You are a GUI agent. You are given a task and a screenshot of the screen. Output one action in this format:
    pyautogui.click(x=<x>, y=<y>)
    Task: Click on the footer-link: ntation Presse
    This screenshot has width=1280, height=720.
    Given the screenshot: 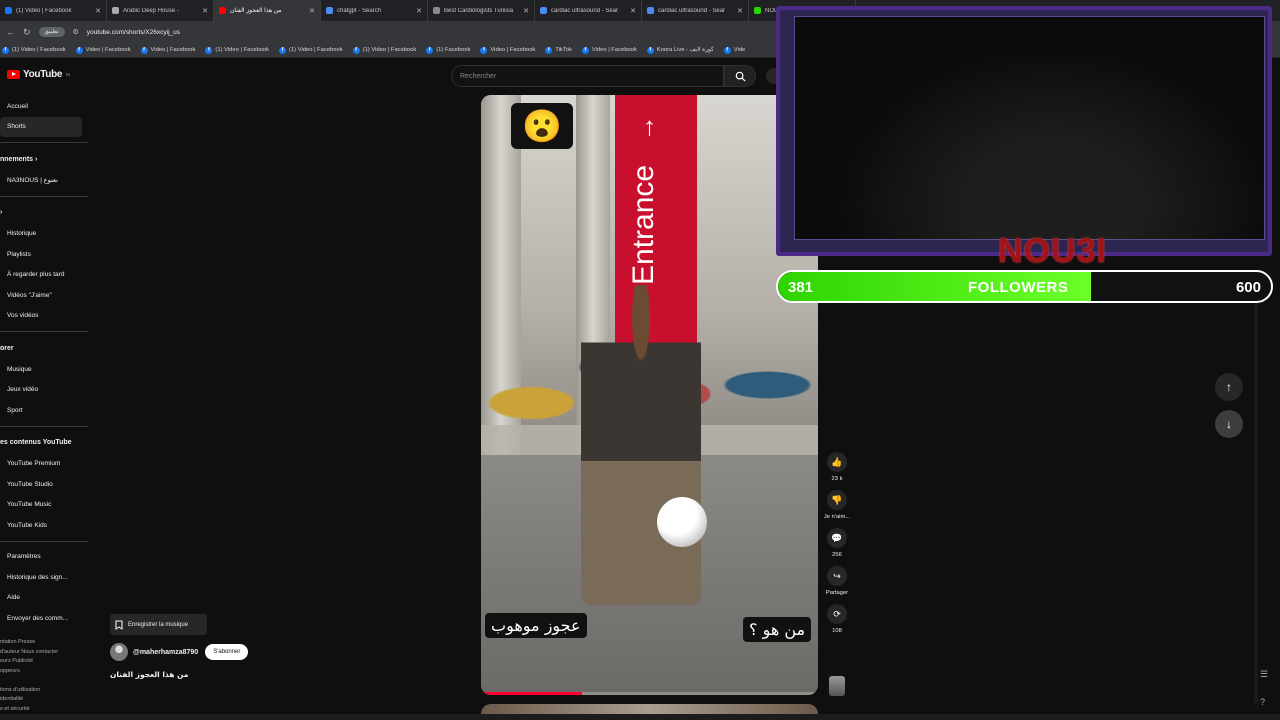 What is the action you would take?
    pyautogui.click(x=45, y=643)
    